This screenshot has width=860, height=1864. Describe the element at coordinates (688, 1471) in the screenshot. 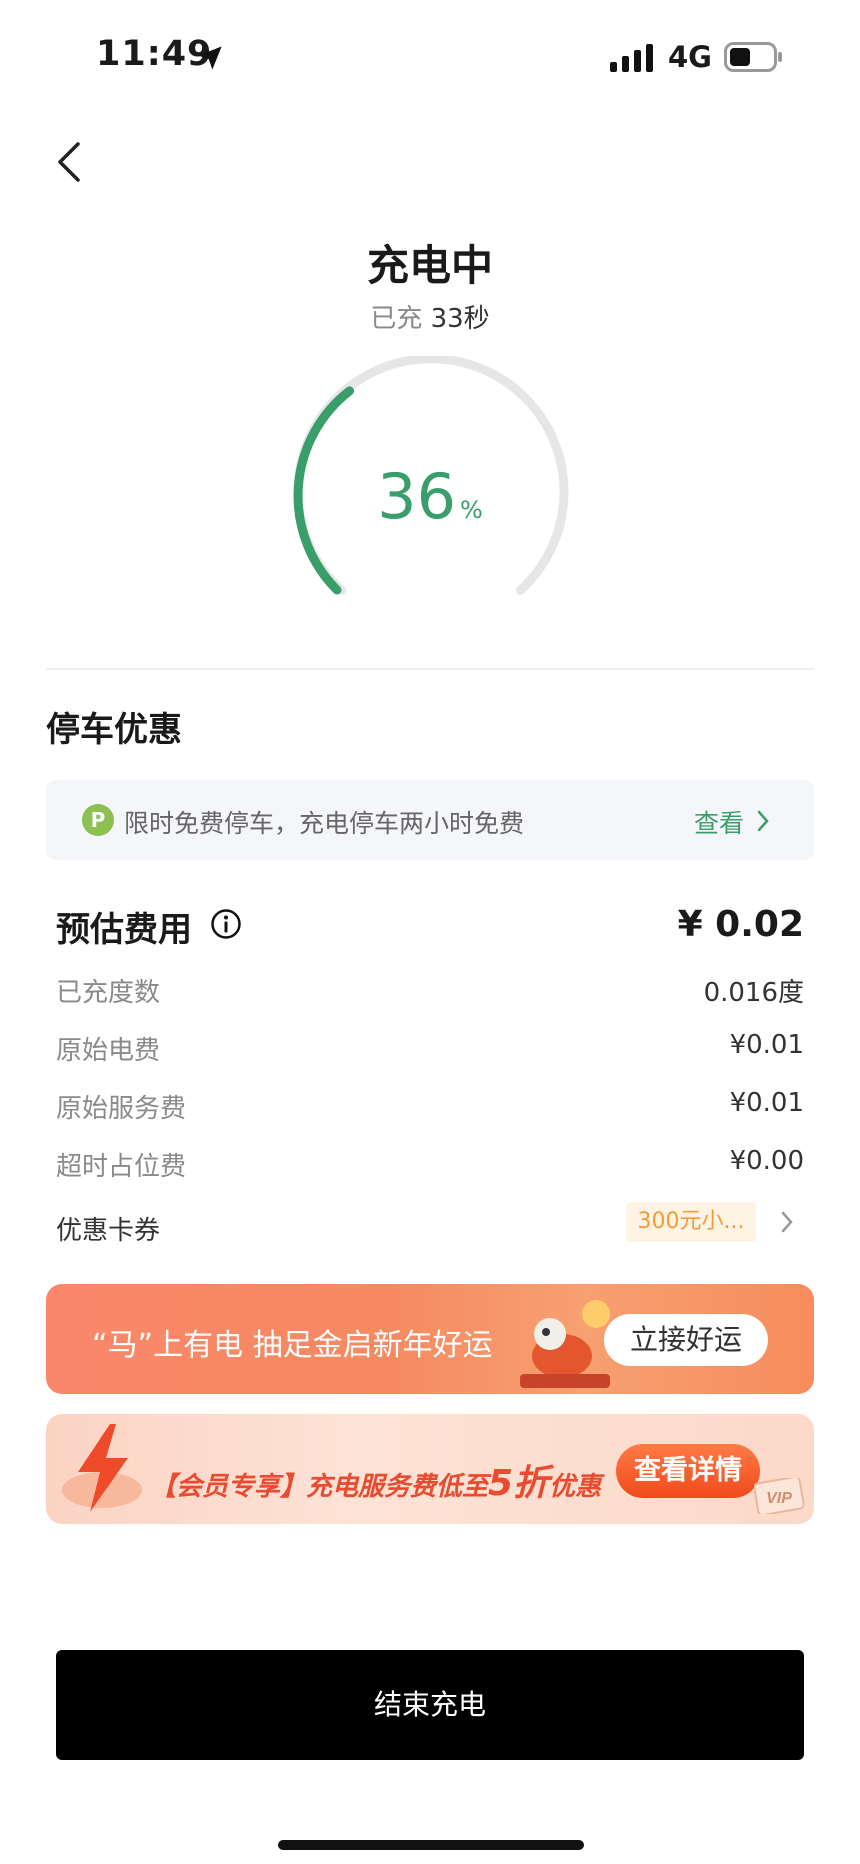

I see `banner2-button: 查看详情` at that location.